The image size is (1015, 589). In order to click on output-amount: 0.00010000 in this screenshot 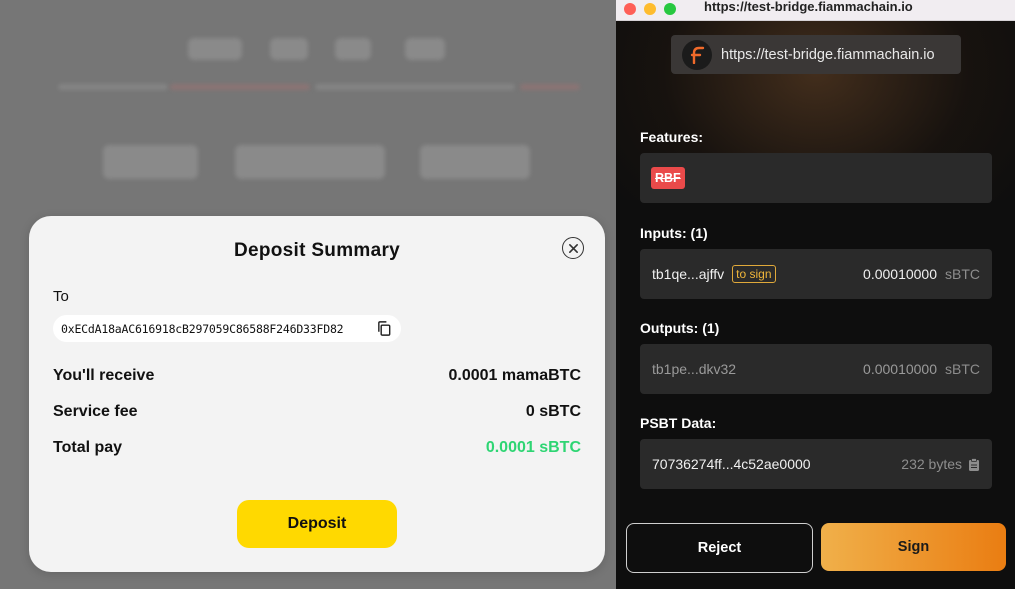, I will do `click(900, 369)`.